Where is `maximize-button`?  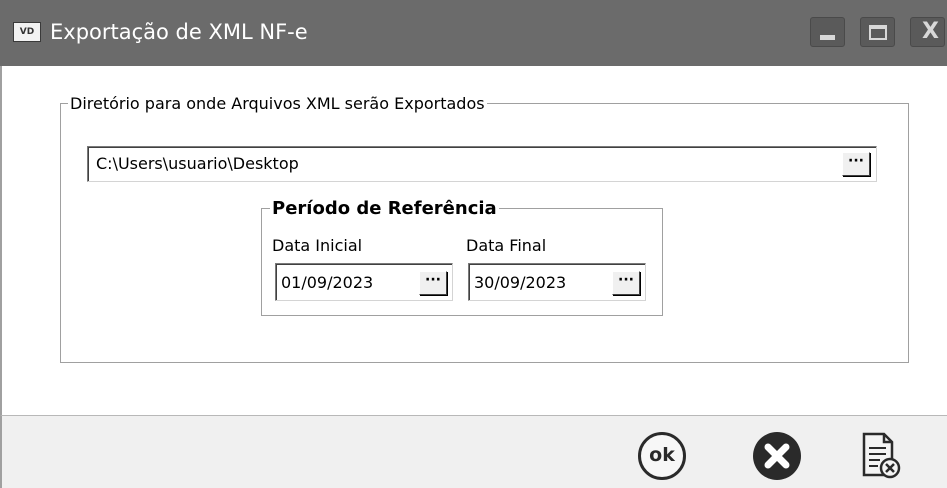
maximize-button is located at coordinates (877, 32).